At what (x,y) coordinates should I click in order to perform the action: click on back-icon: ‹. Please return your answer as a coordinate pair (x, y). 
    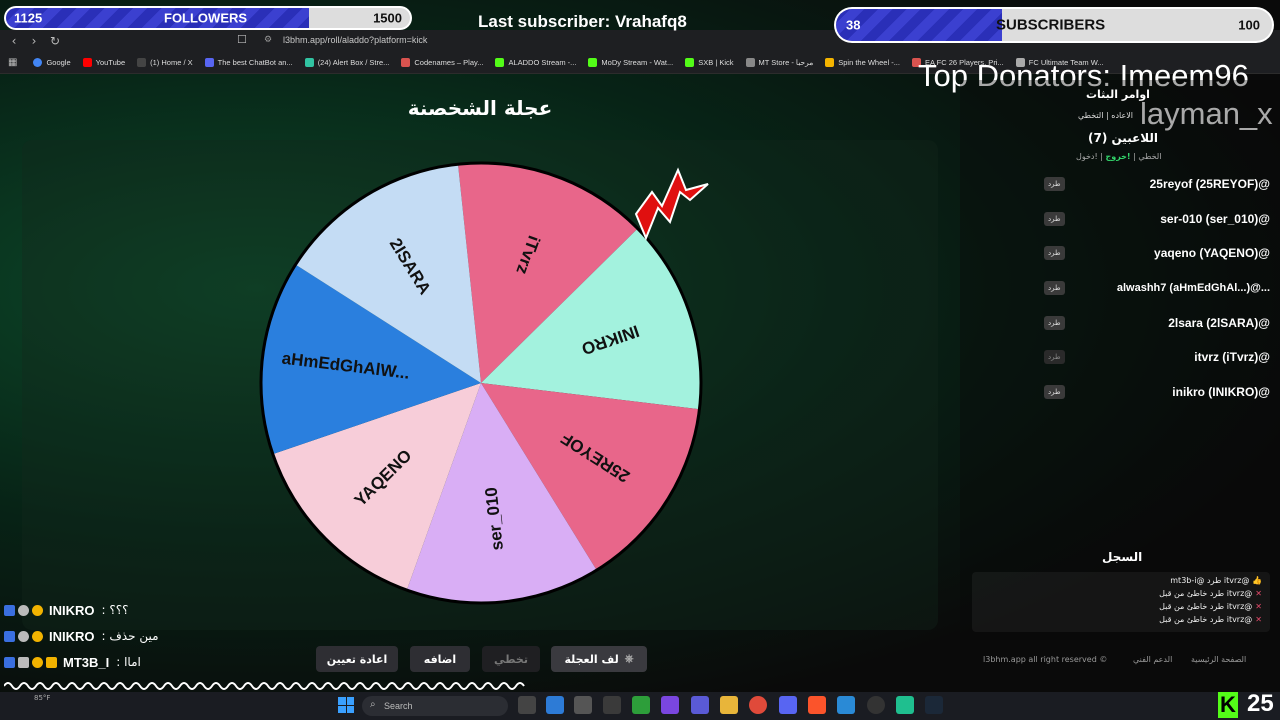
    Looking at the image, I should click on (14, 41).